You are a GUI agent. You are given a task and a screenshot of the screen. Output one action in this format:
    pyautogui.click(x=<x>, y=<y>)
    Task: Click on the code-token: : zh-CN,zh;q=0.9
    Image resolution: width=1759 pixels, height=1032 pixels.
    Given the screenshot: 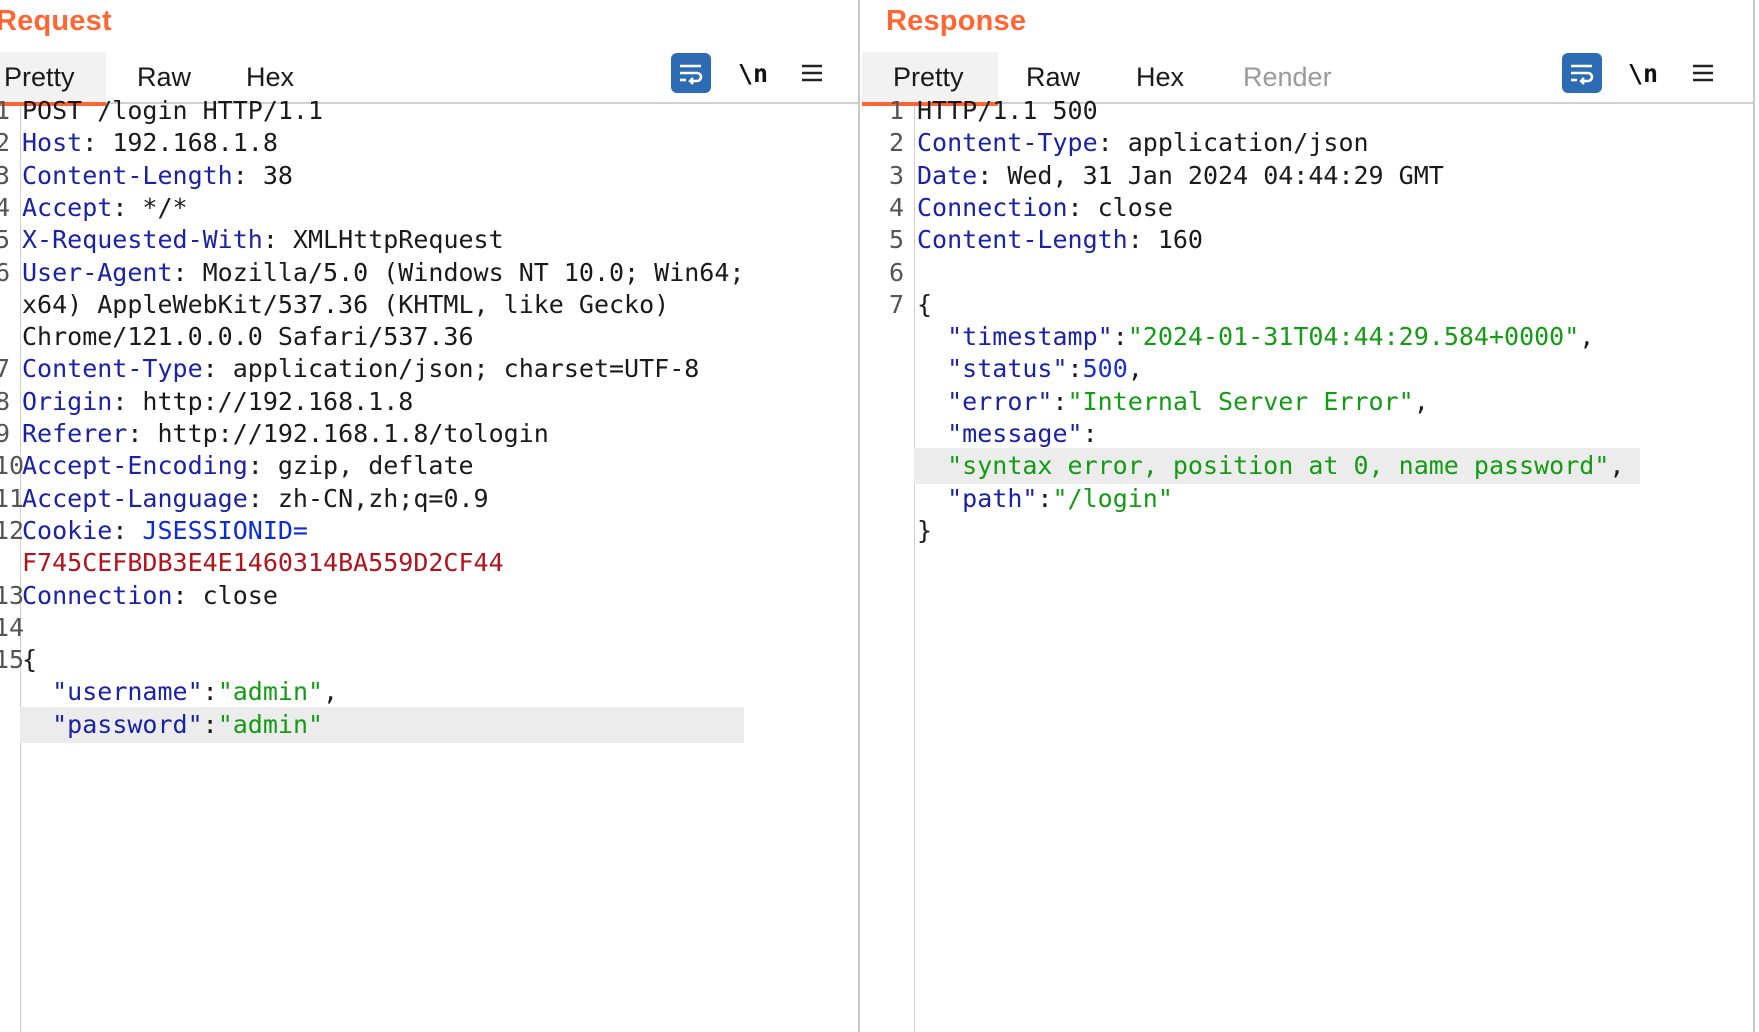 What is the action you would take?
    pyautogui.click(x=368, y=498)
    